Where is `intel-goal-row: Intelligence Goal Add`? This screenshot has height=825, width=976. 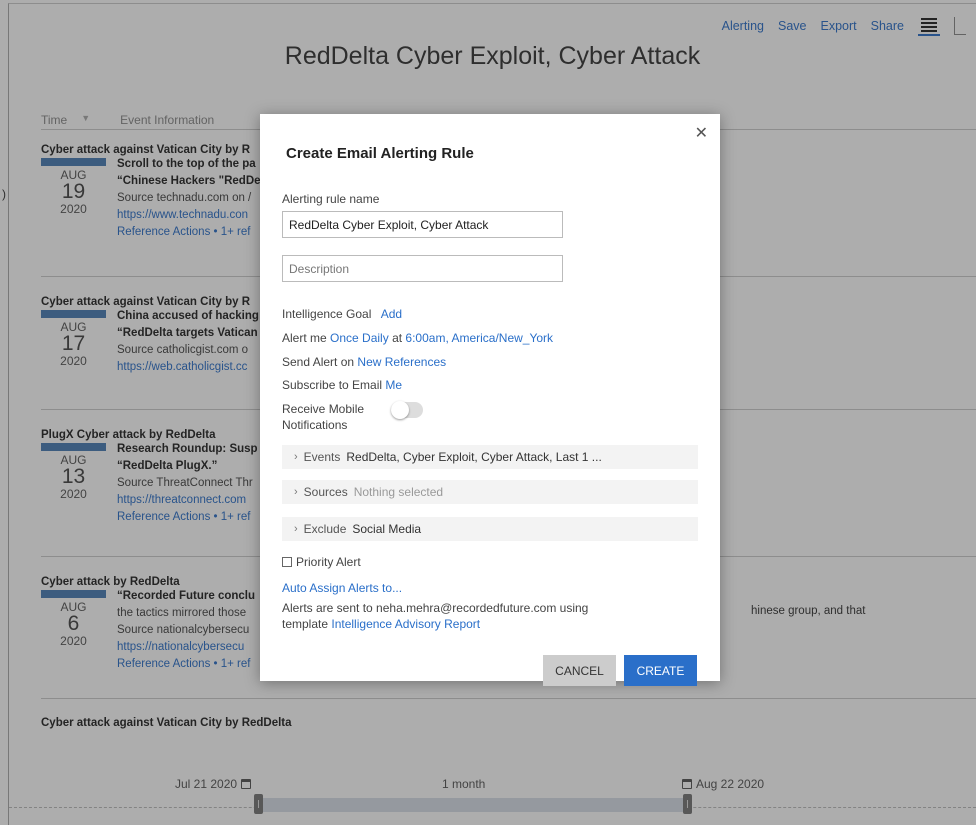
intel-goal-row: Intelligence Goal Add is located at coordinates (342, 314).